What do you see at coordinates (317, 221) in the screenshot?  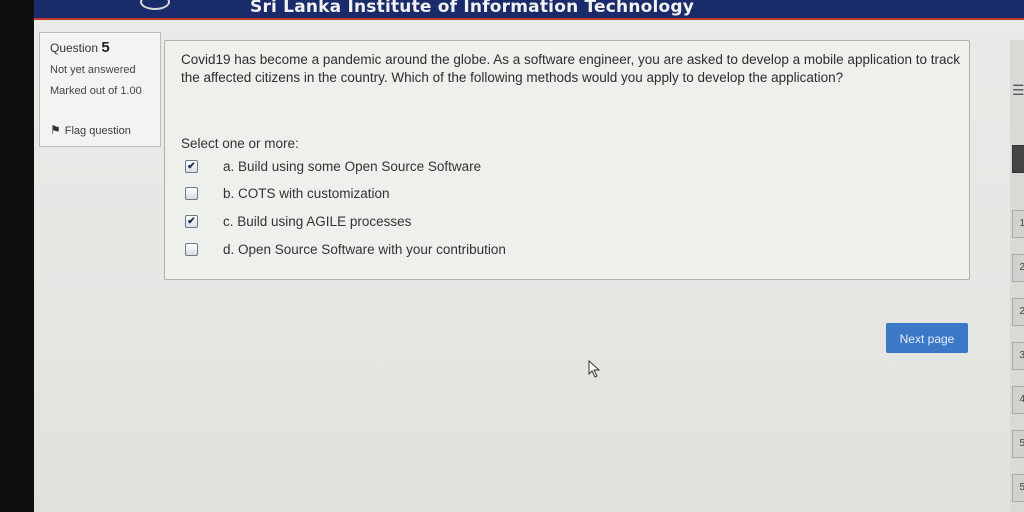 I see `option-c-label: c. Build using AGILE processes` at bounding box center [317, 221].